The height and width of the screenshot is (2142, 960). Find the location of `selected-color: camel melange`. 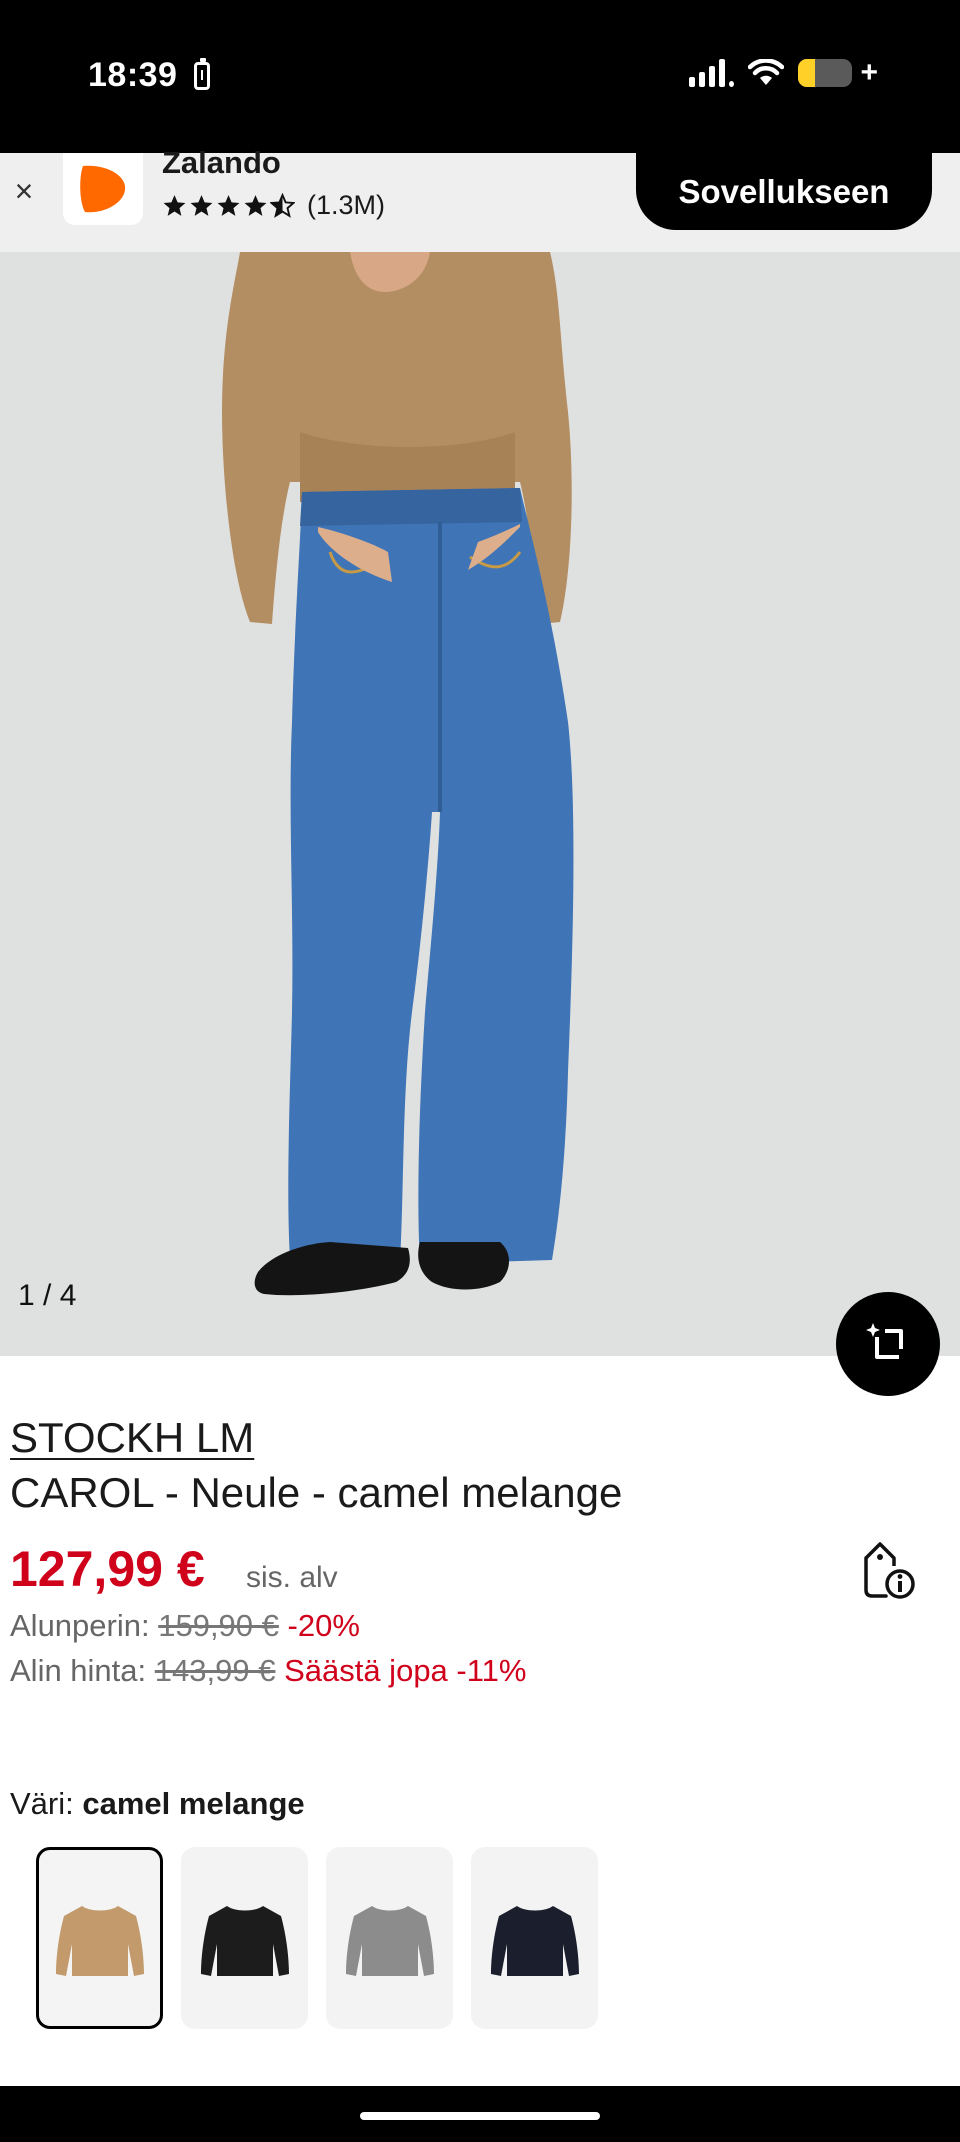

selected-color: camel melange is located at coordinates (193, 1803).